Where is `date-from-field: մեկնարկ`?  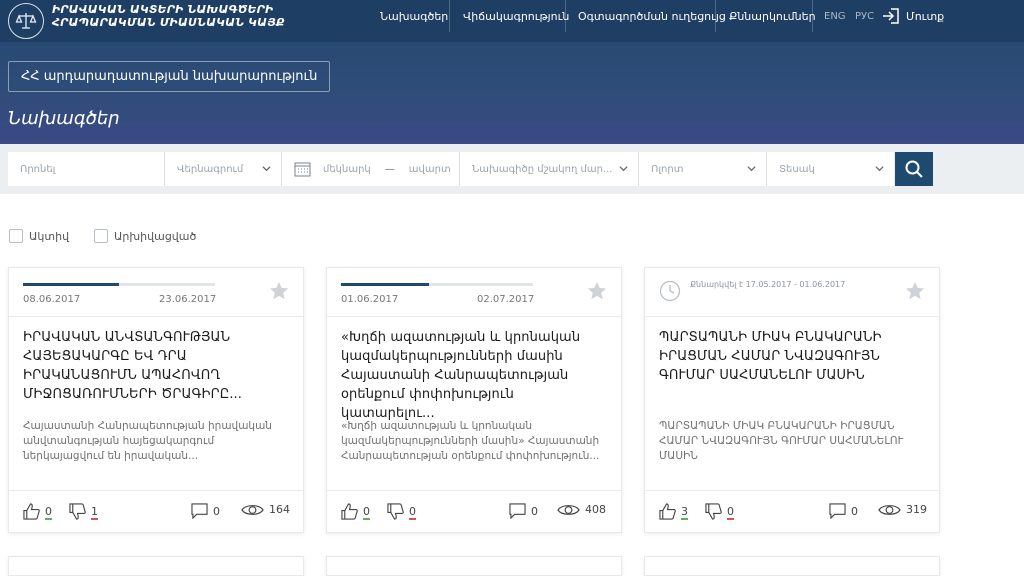 date-from-field: մեկնարկ is located at coordinates (347, 169).